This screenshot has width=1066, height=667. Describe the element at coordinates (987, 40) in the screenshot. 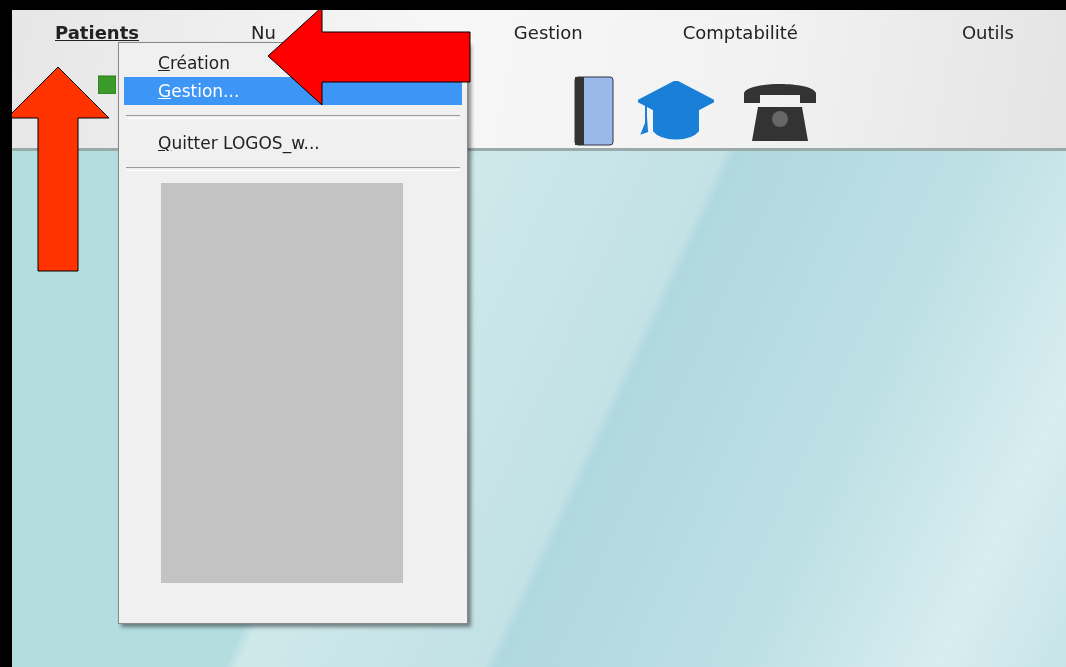

I see `menu-title: Outils` at that location.